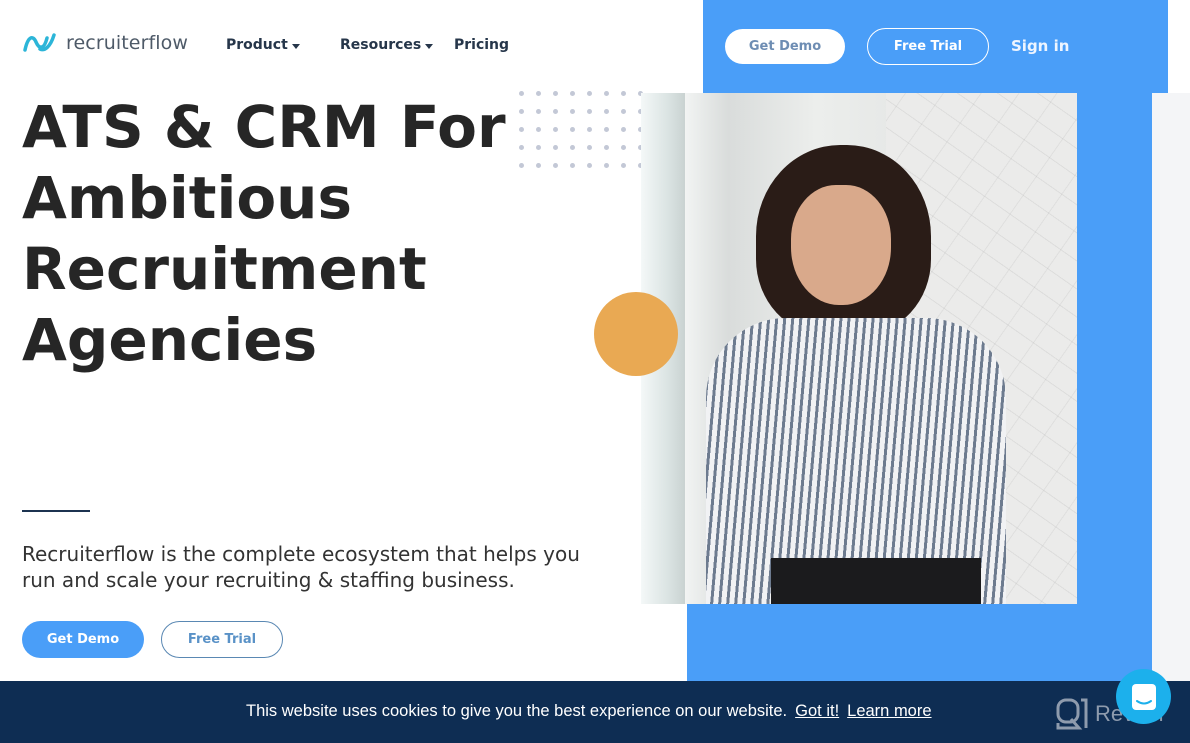 The image size is (1190, 743). What do you see at coordinates (222, 639) in the screenshot?
I see `hero-free-trial-button: Free Trial` at bounding box center [222, 639].